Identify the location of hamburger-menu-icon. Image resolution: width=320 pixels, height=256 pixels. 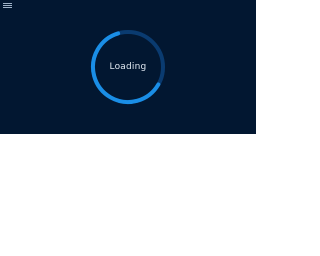
(7, 5).